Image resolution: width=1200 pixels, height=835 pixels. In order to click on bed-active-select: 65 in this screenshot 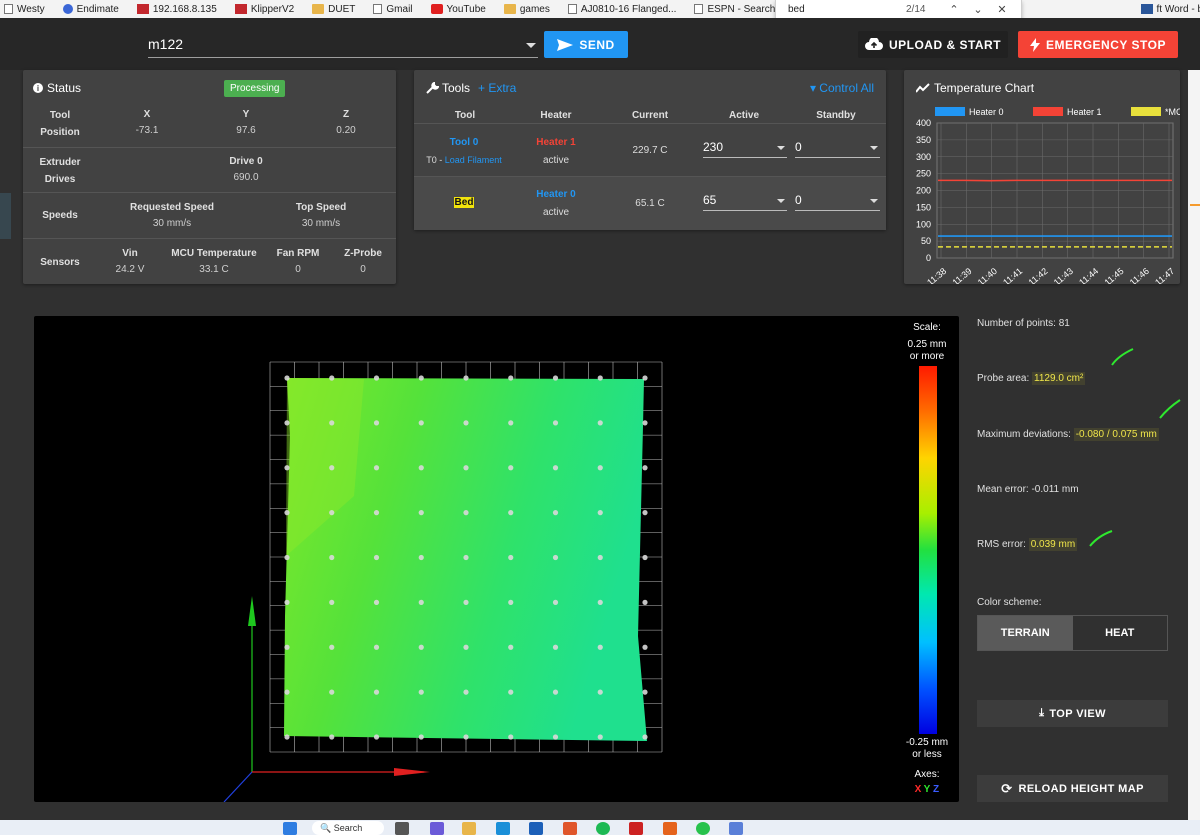, I will do `click(745, 200)`.